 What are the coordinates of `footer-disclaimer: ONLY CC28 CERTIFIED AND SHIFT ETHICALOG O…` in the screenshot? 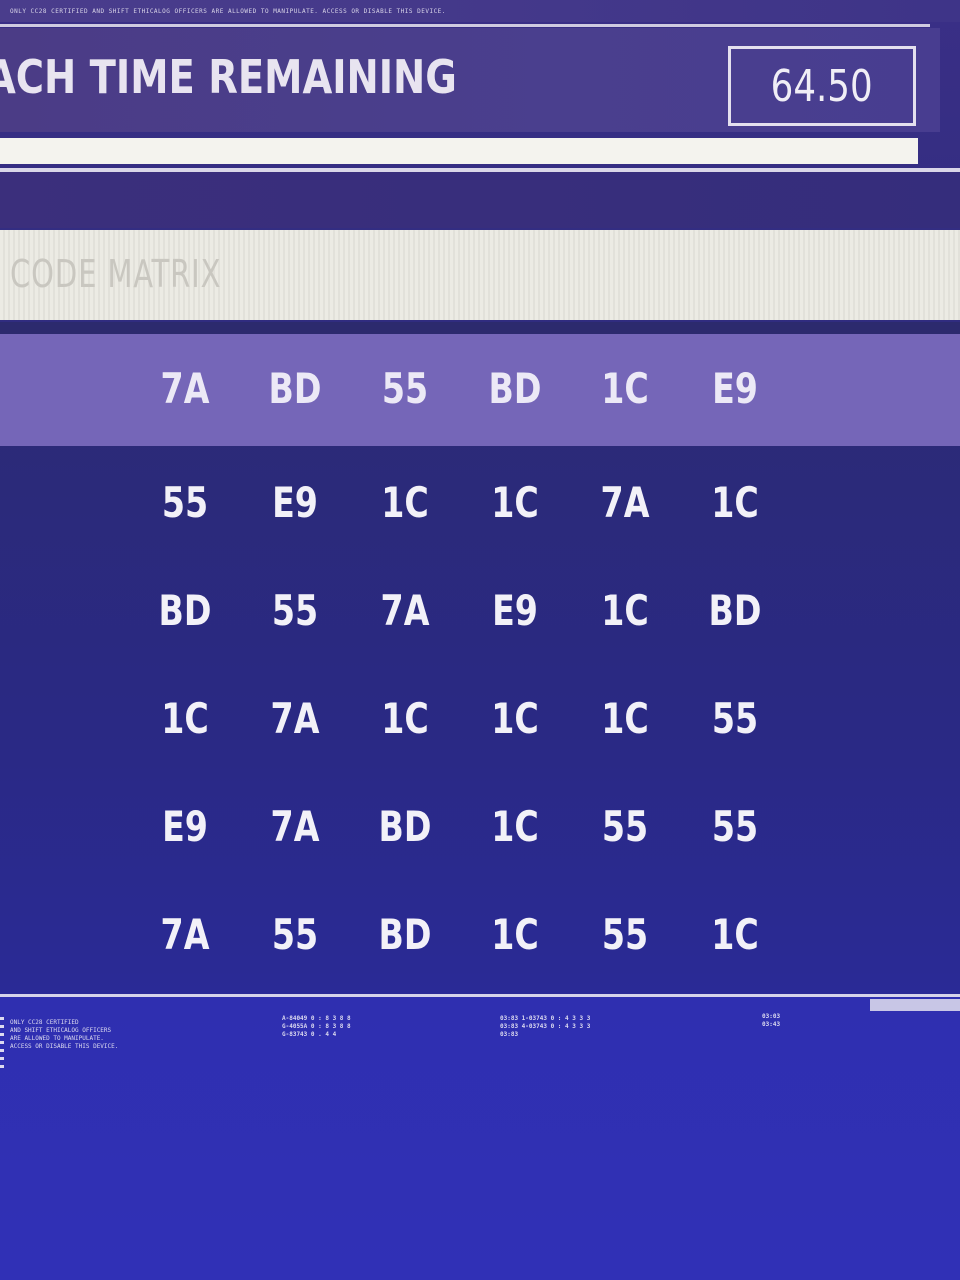 It's located at (64, 1034).